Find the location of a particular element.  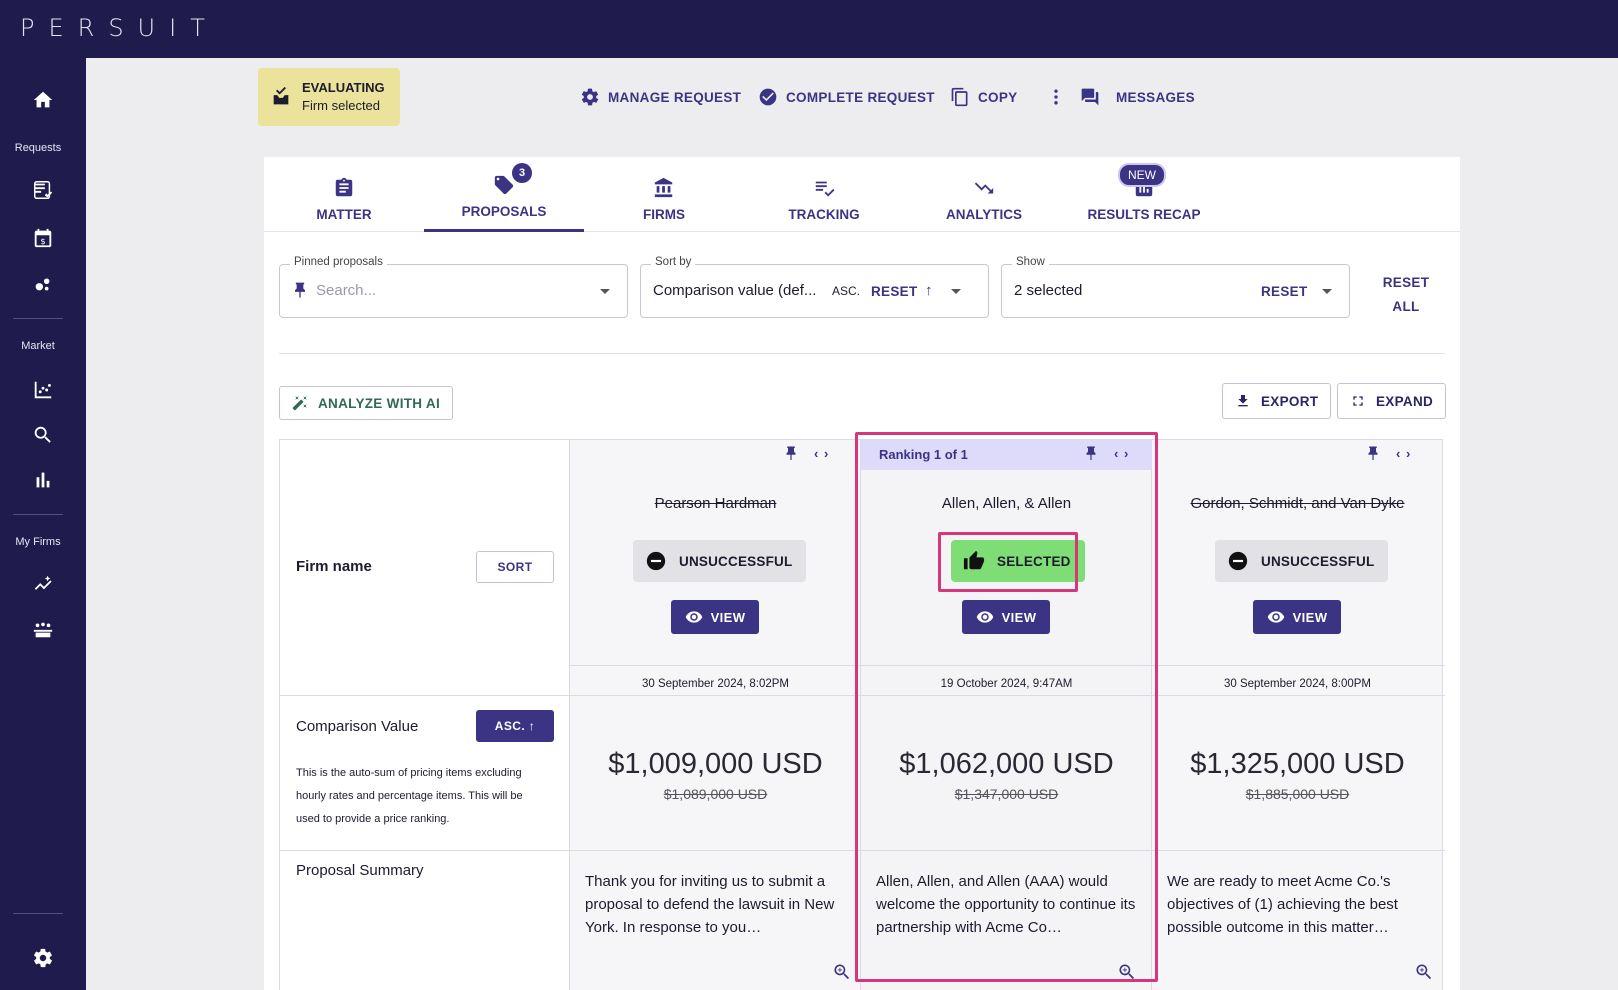

chevron-down-icon is located at coordinates (605, 291).